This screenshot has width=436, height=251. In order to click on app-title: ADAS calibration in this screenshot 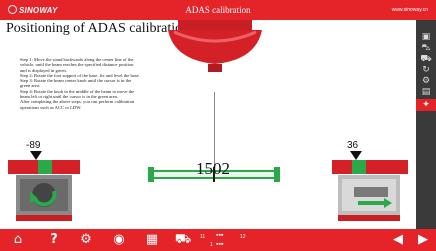, I will do `click(218, 10)`.